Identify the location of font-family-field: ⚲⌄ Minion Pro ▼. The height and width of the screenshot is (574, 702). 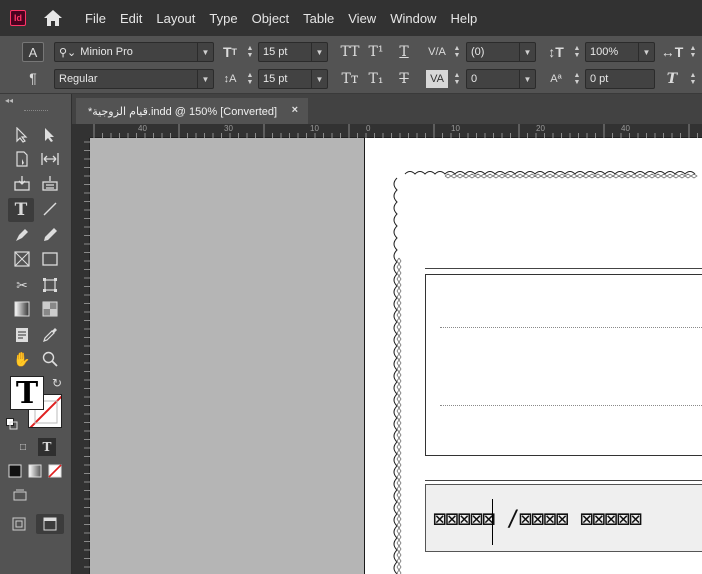
(134, 52).